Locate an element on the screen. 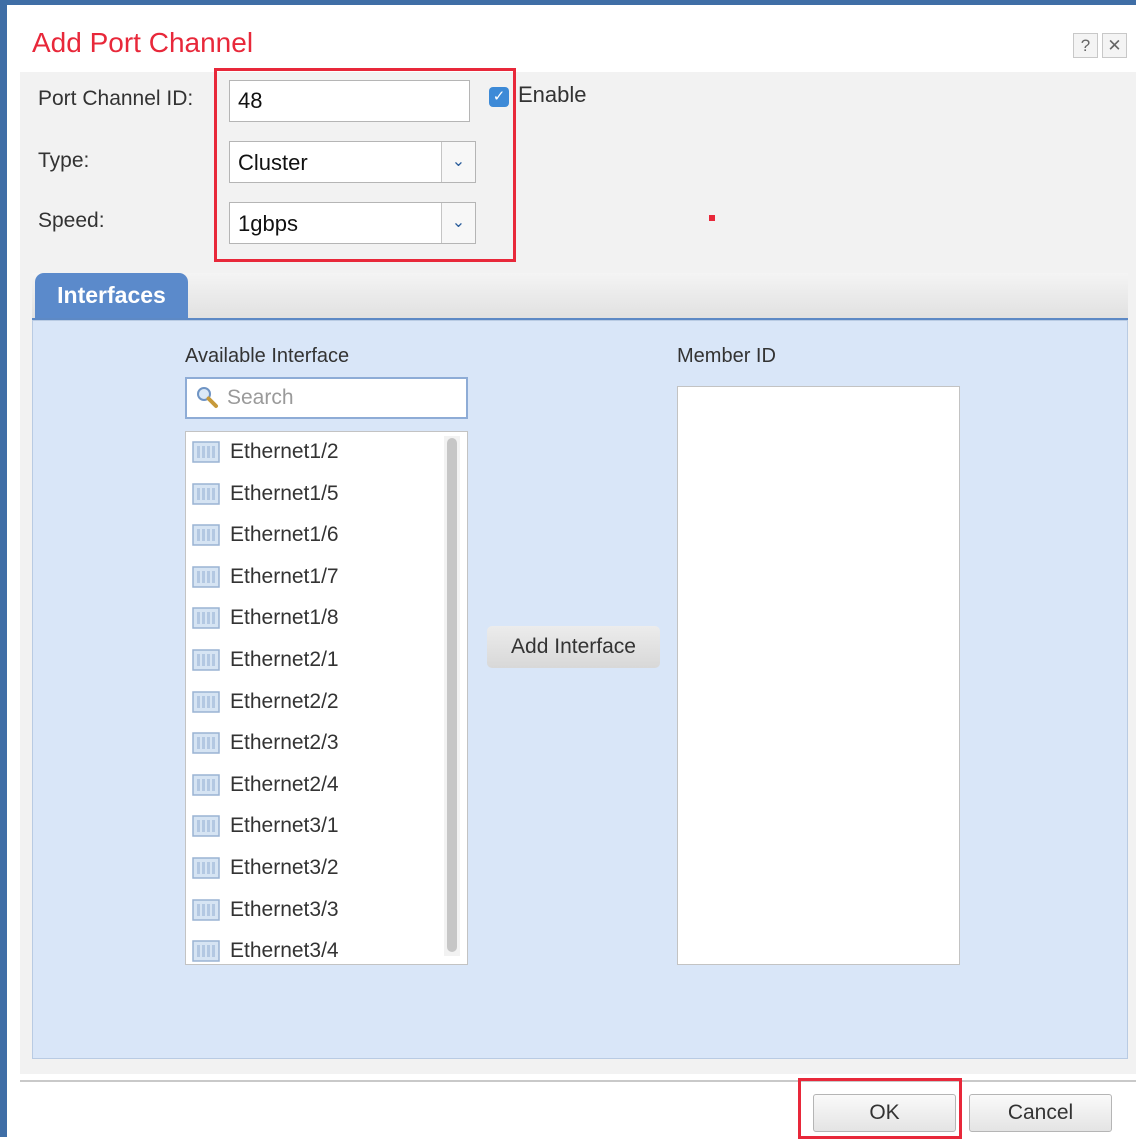 The height and width of the screenshot is (1139, 1136). list-item: Ethernet1/8 is located at coordinates (312, 618).